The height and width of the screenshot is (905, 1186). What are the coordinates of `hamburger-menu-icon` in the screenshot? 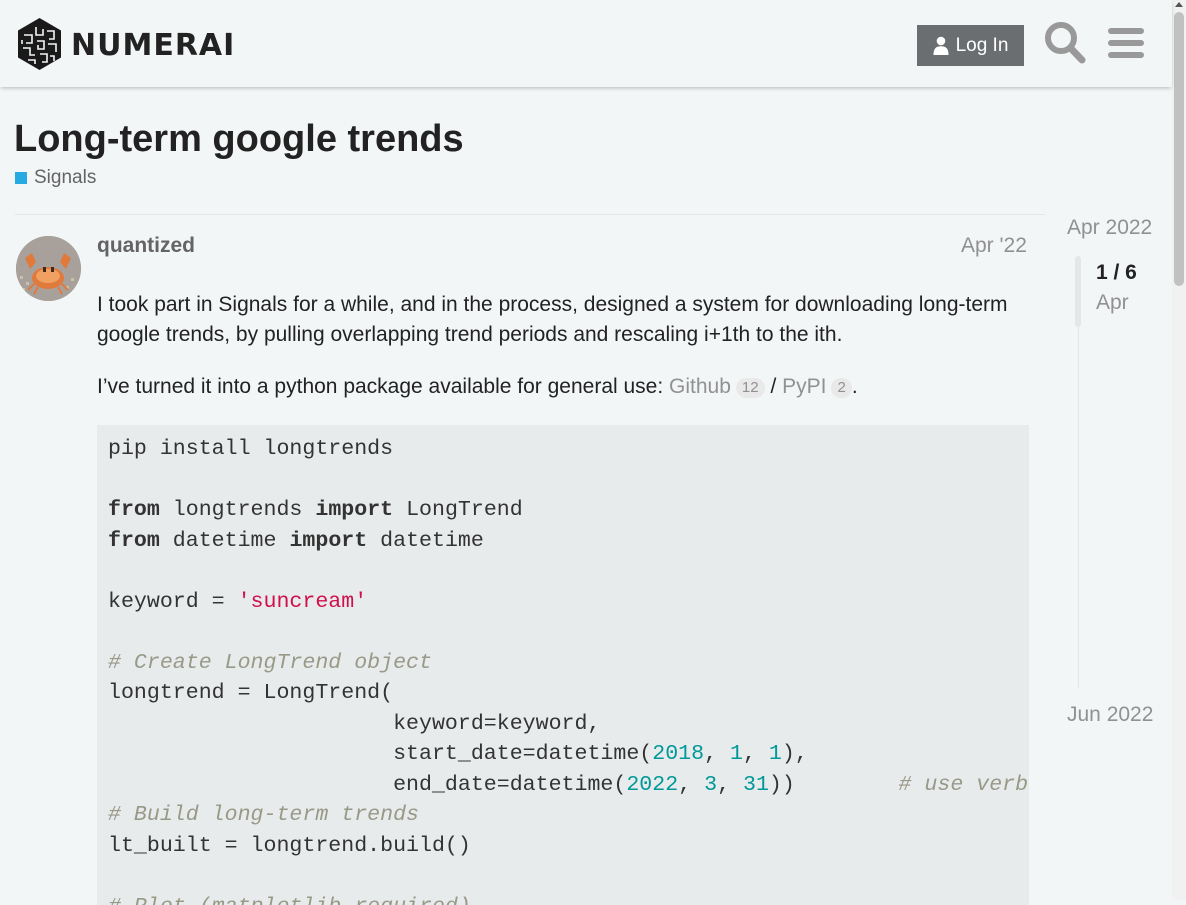 It's located at (1126, 43).